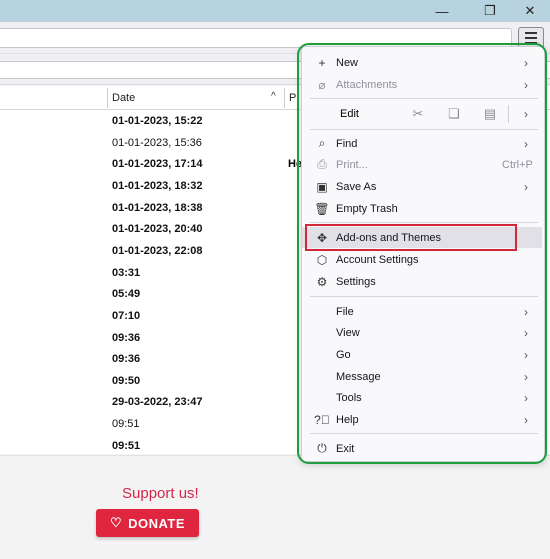  I want to click on paperclip-icon: ⌀, so click(322, 84).